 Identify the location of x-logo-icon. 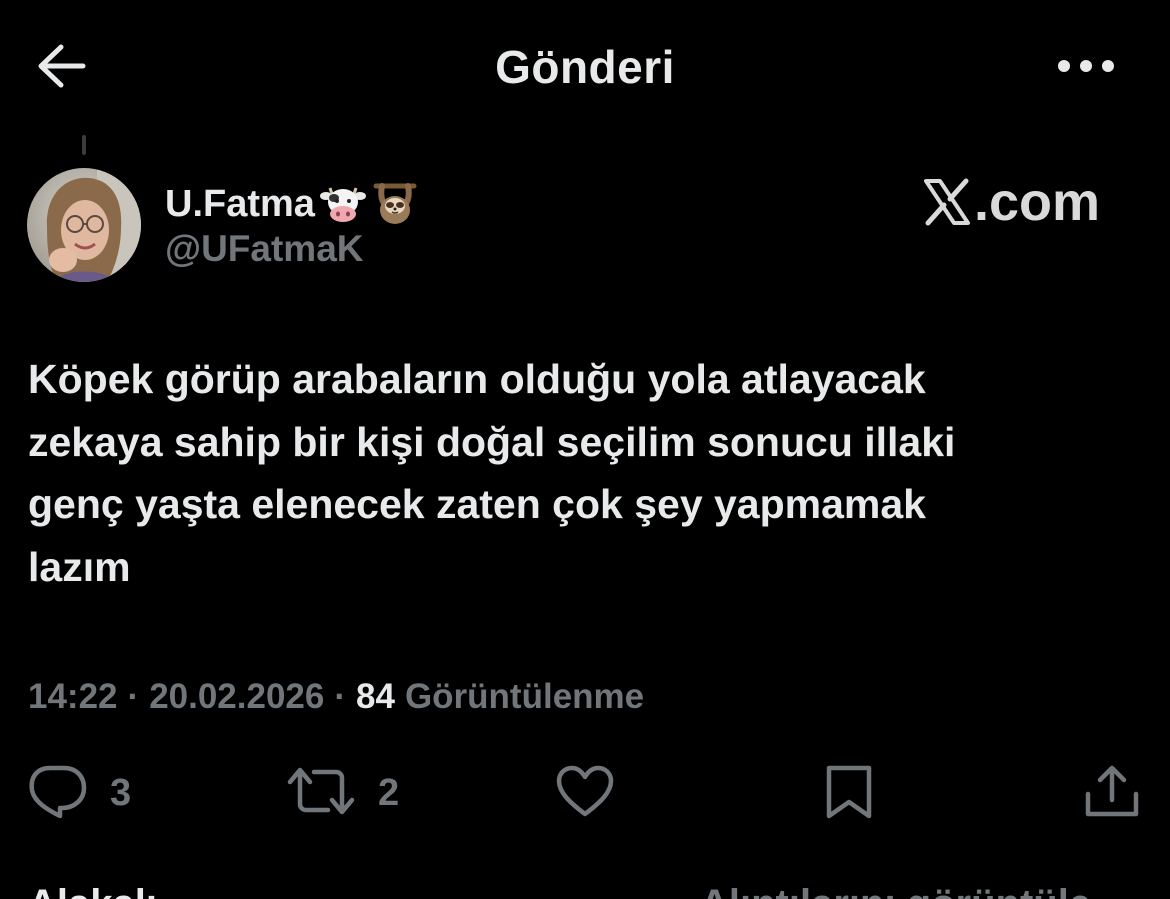
(947, 202).